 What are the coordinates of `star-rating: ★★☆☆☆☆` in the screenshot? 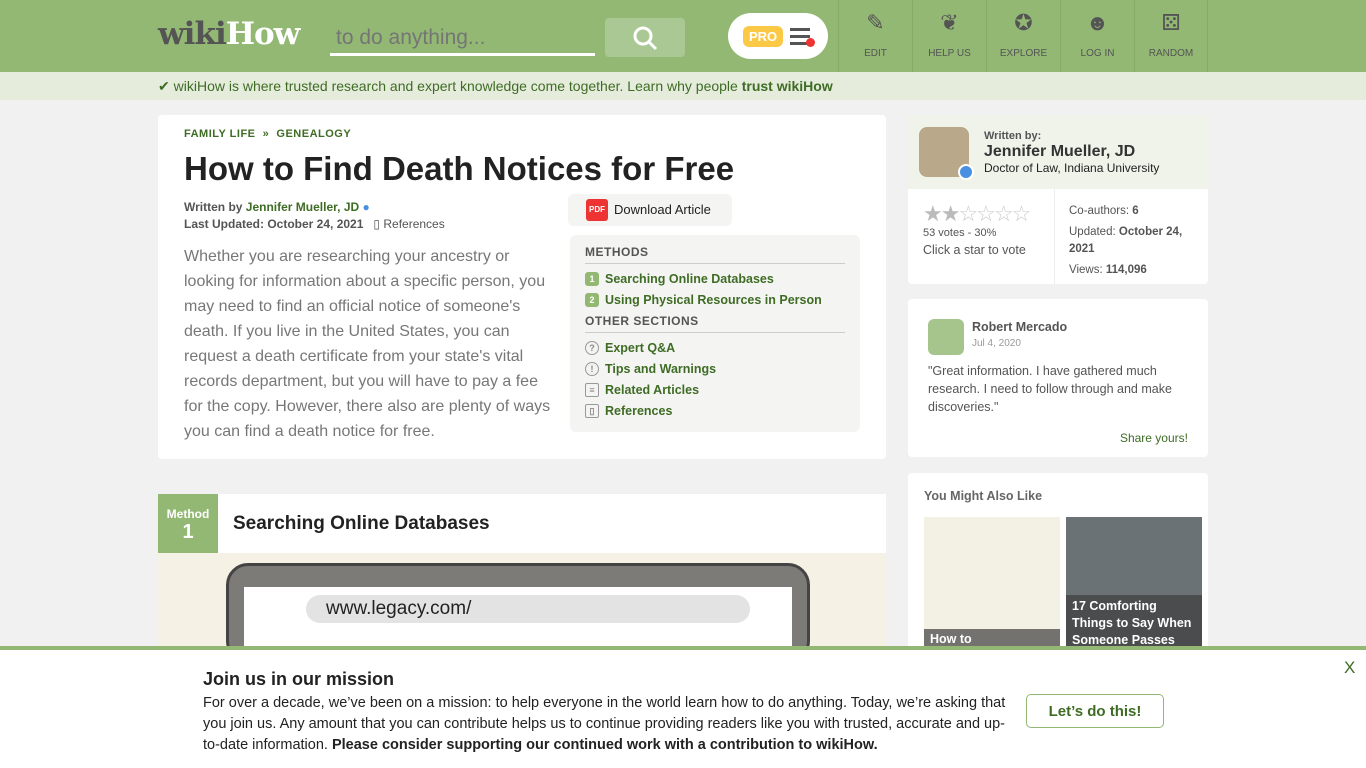 It's located at (977, 214).